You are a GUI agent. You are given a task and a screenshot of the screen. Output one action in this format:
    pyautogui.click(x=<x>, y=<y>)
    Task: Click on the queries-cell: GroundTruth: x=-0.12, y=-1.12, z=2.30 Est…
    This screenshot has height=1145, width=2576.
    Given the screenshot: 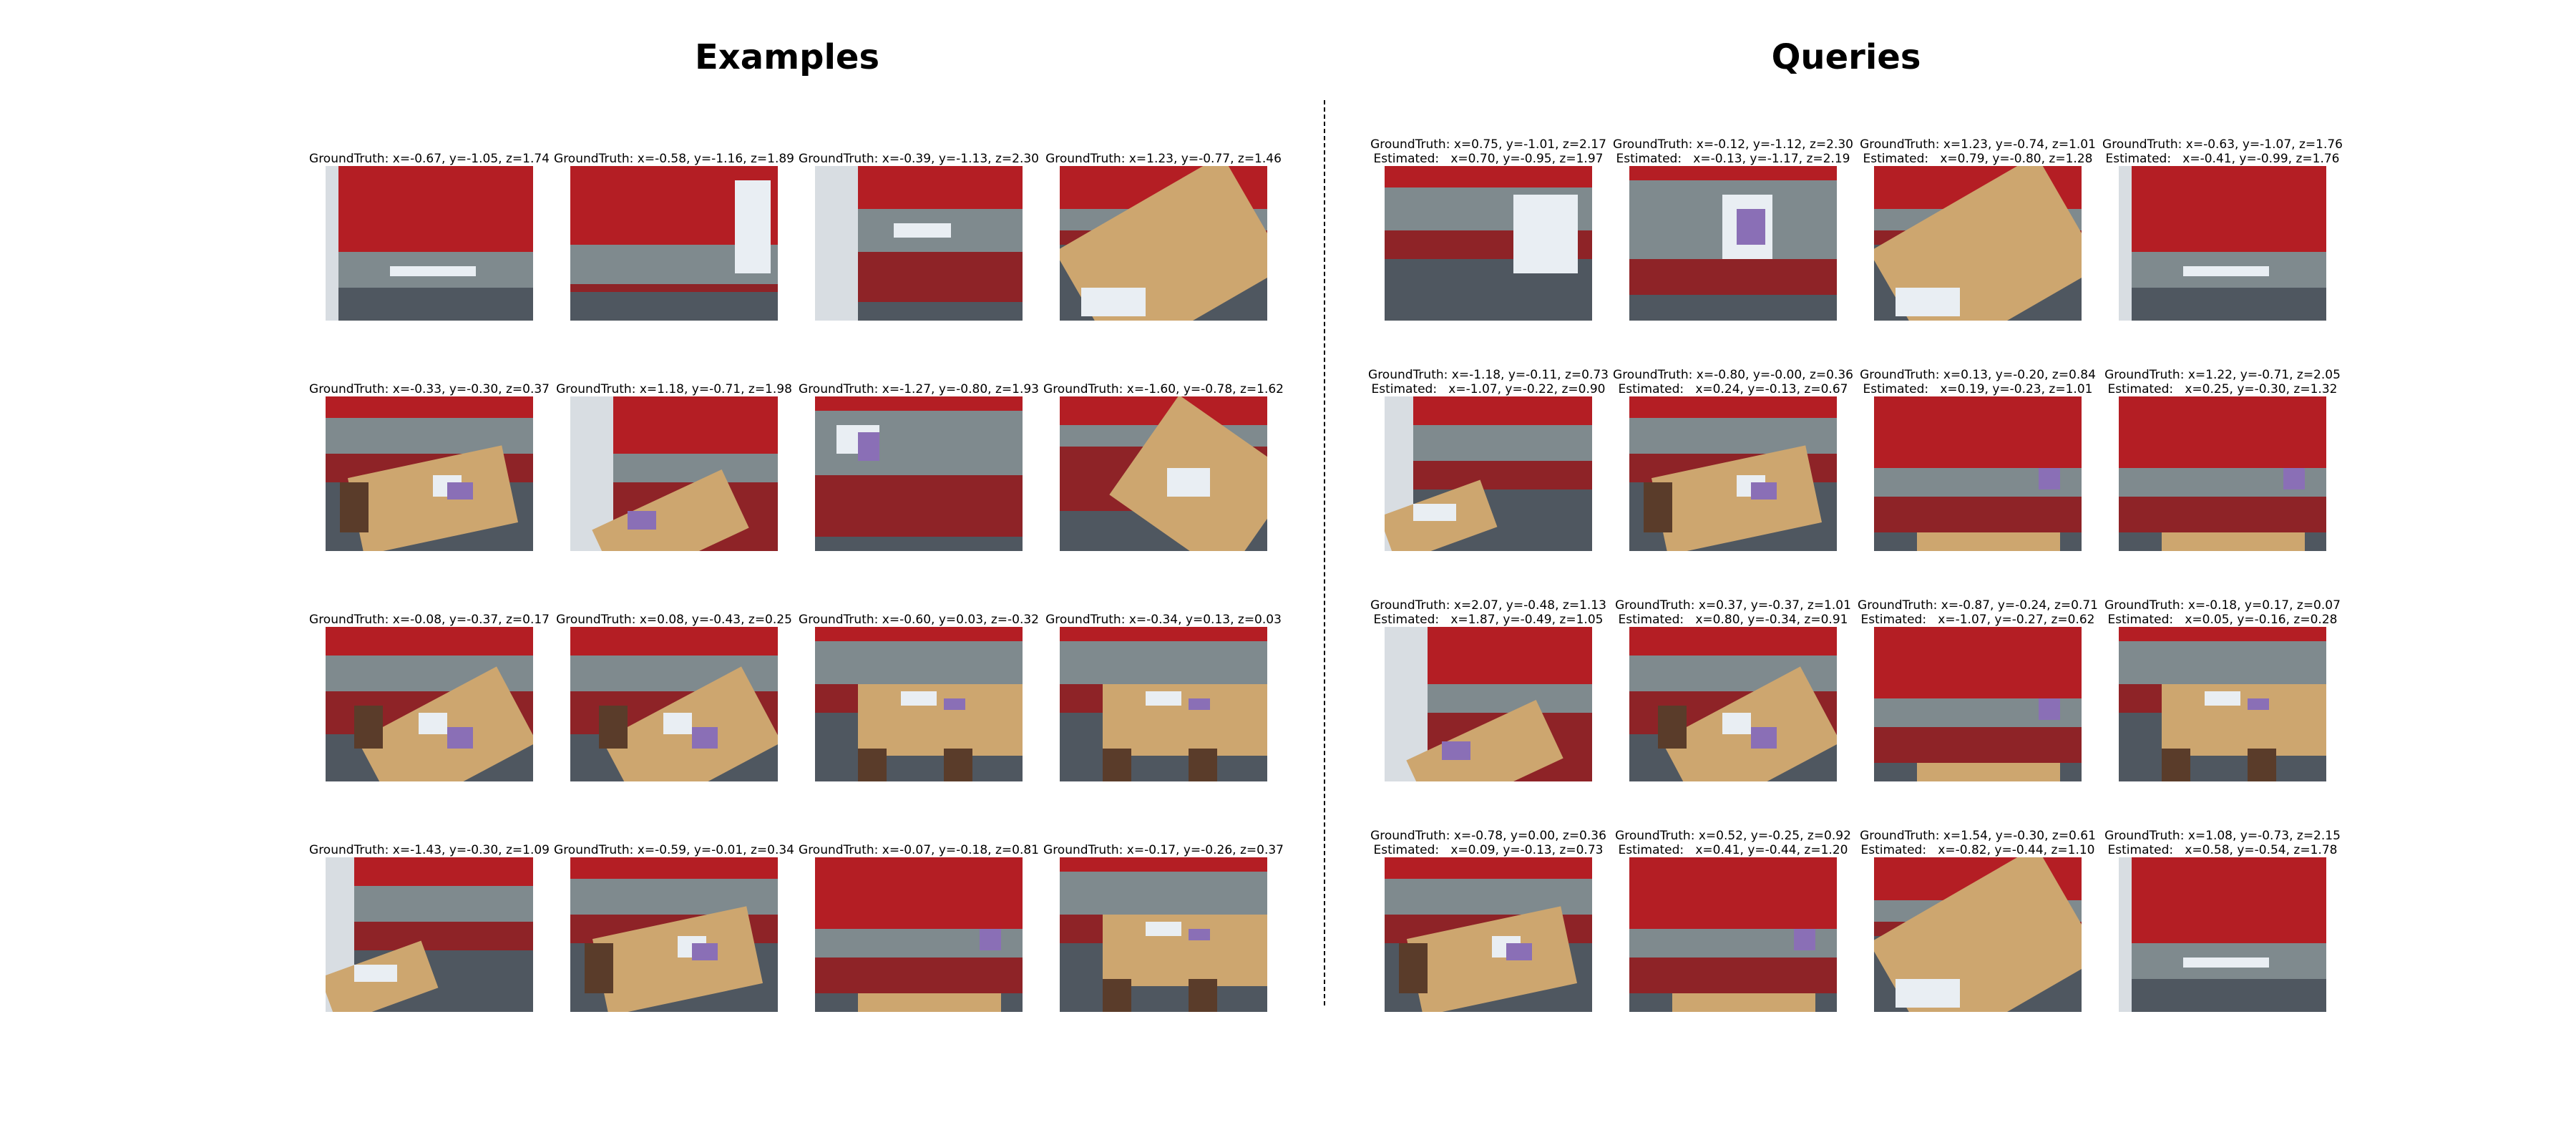 What is the action you would take?
    pyautogui.click(x=1733, y=228)
    